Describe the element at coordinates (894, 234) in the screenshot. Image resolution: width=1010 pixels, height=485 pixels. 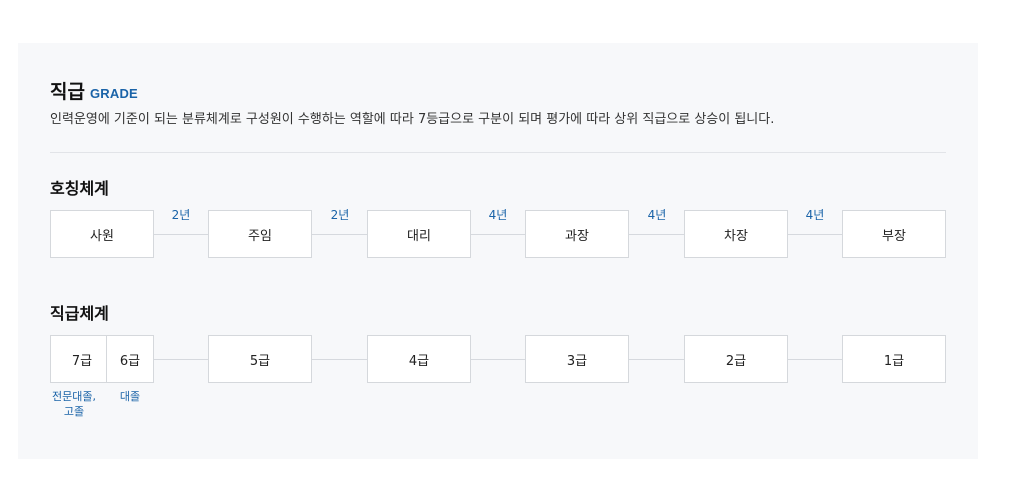
I see `position-box-general-manager: 부장` at that location.